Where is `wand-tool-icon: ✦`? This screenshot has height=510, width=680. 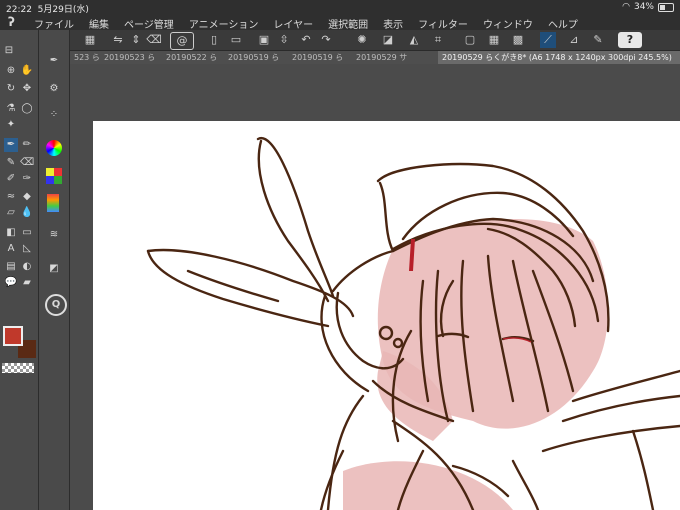
wand-tool-icon: ✦ is located at coordinates (11, 125).